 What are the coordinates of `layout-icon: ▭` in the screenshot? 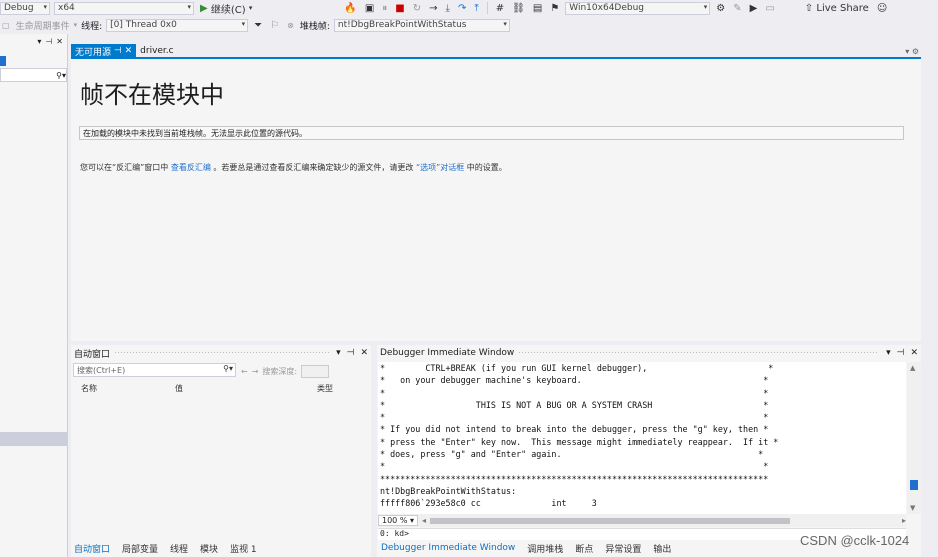 It's located at (769, 8).